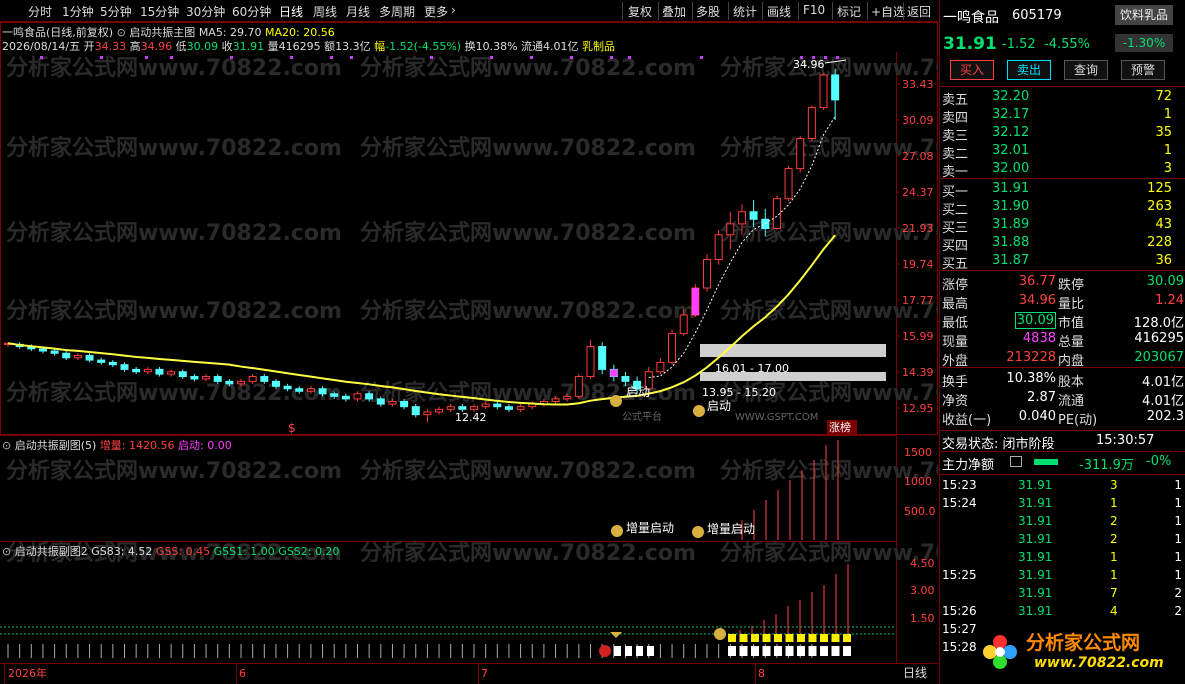  Describe the element at coordinates (1165, 281) in the screenshot. I see `stat-value: 30.09` at that location.